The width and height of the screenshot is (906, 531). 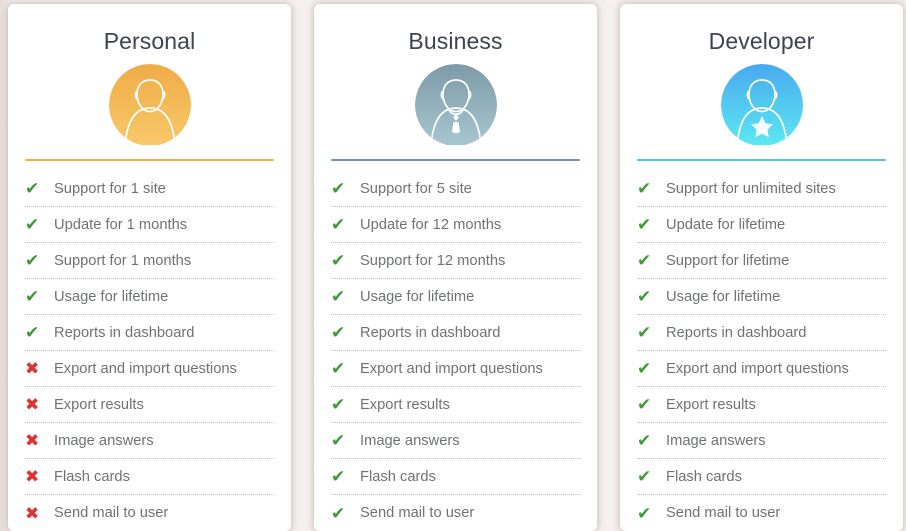 I want to click on feature-label: Support for 1 site, so click(x=110, y=188).